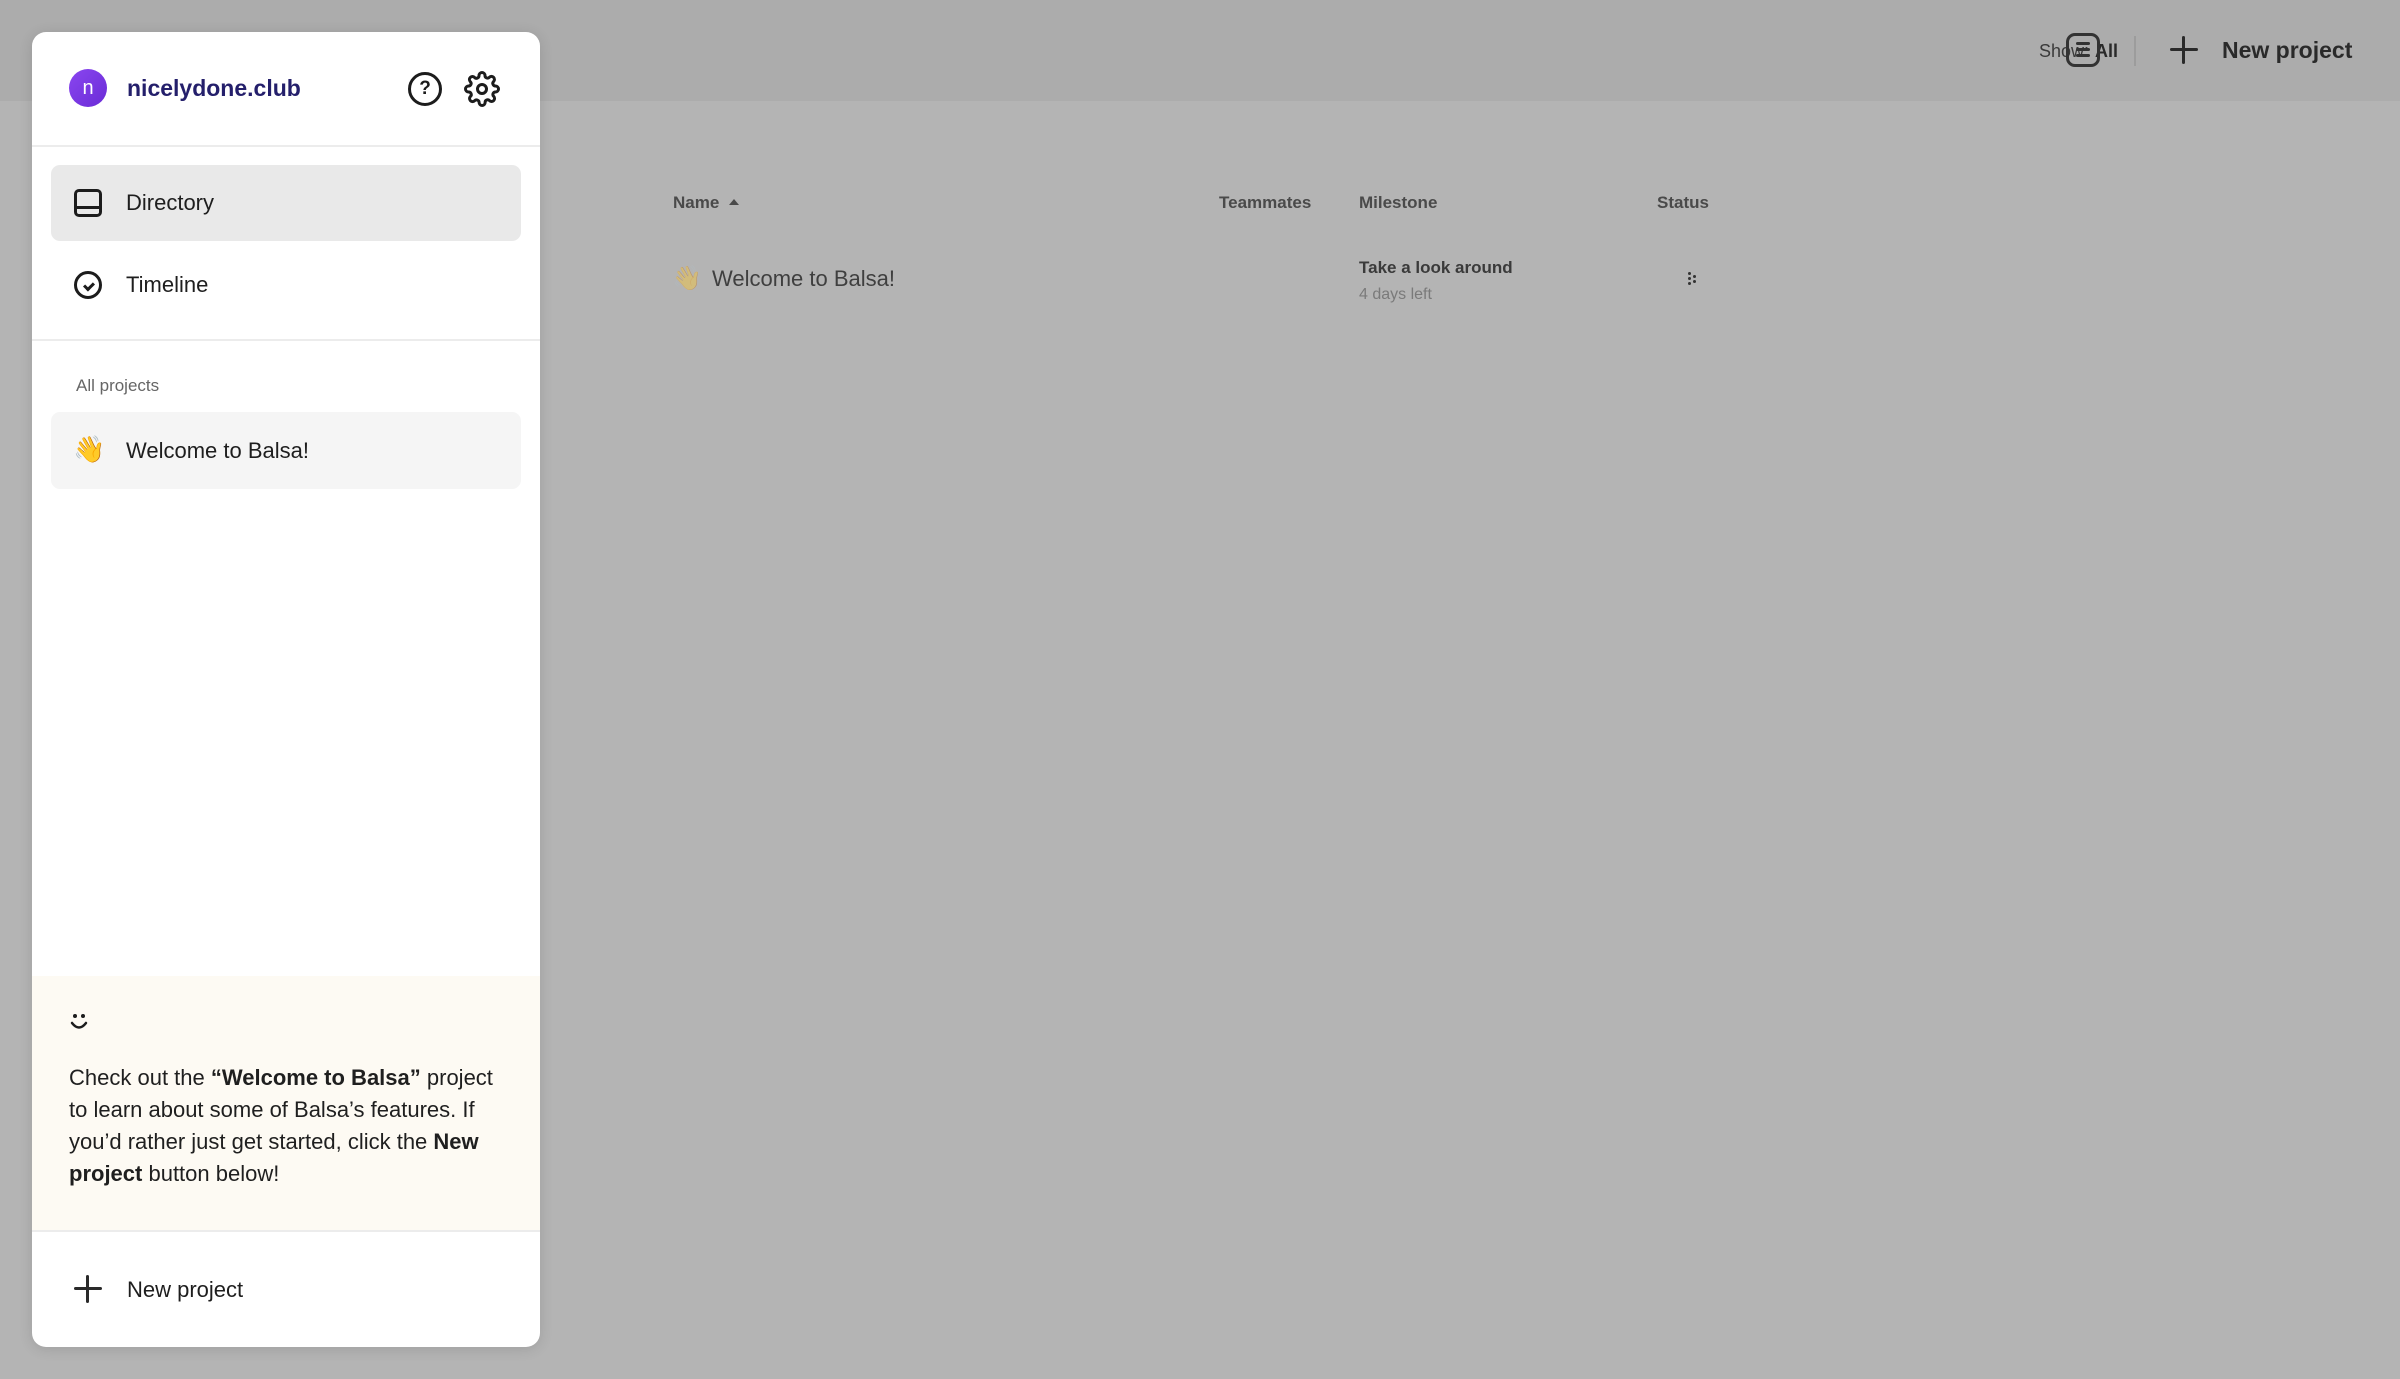 This screenshot has width=2400, height=1379. I want to click on milestone-due: 4 days left, so click(1395, 294).